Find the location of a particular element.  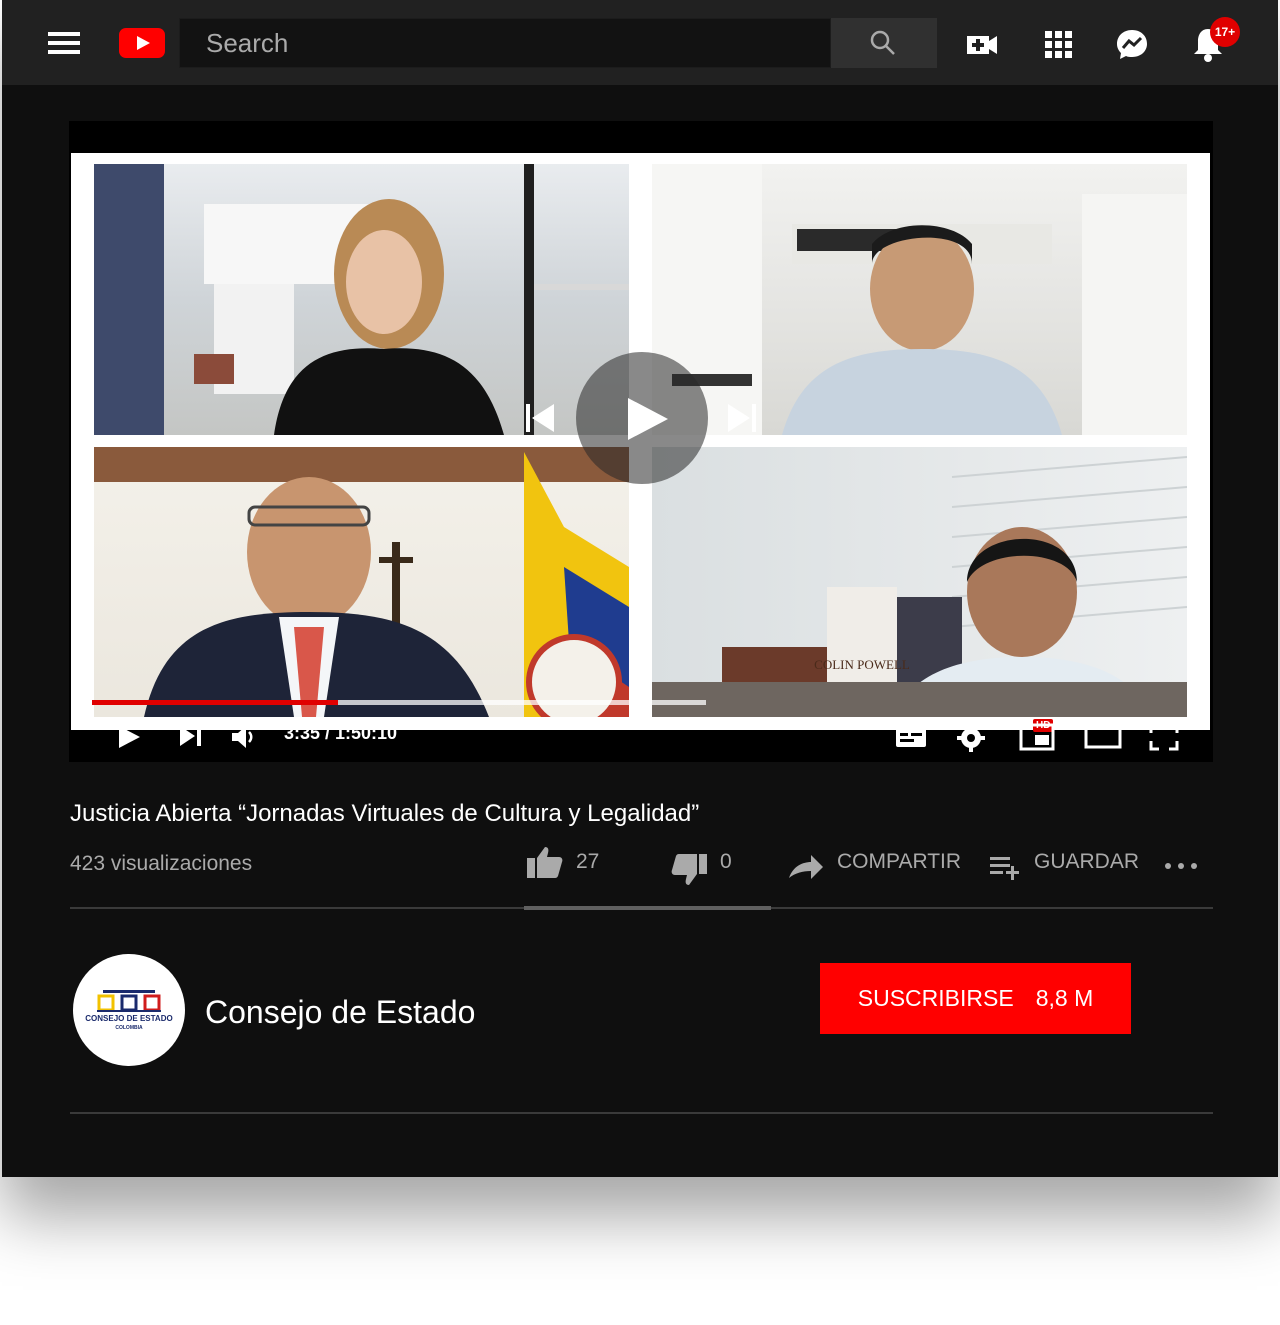

share-label: COMPARTIR is located at coordinates (899, 861).